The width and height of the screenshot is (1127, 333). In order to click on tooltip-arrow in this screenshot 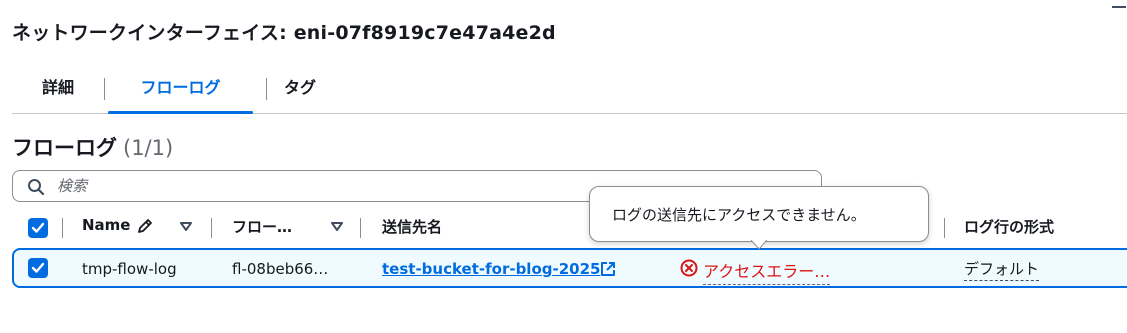, I will do `click(759, 245)`.